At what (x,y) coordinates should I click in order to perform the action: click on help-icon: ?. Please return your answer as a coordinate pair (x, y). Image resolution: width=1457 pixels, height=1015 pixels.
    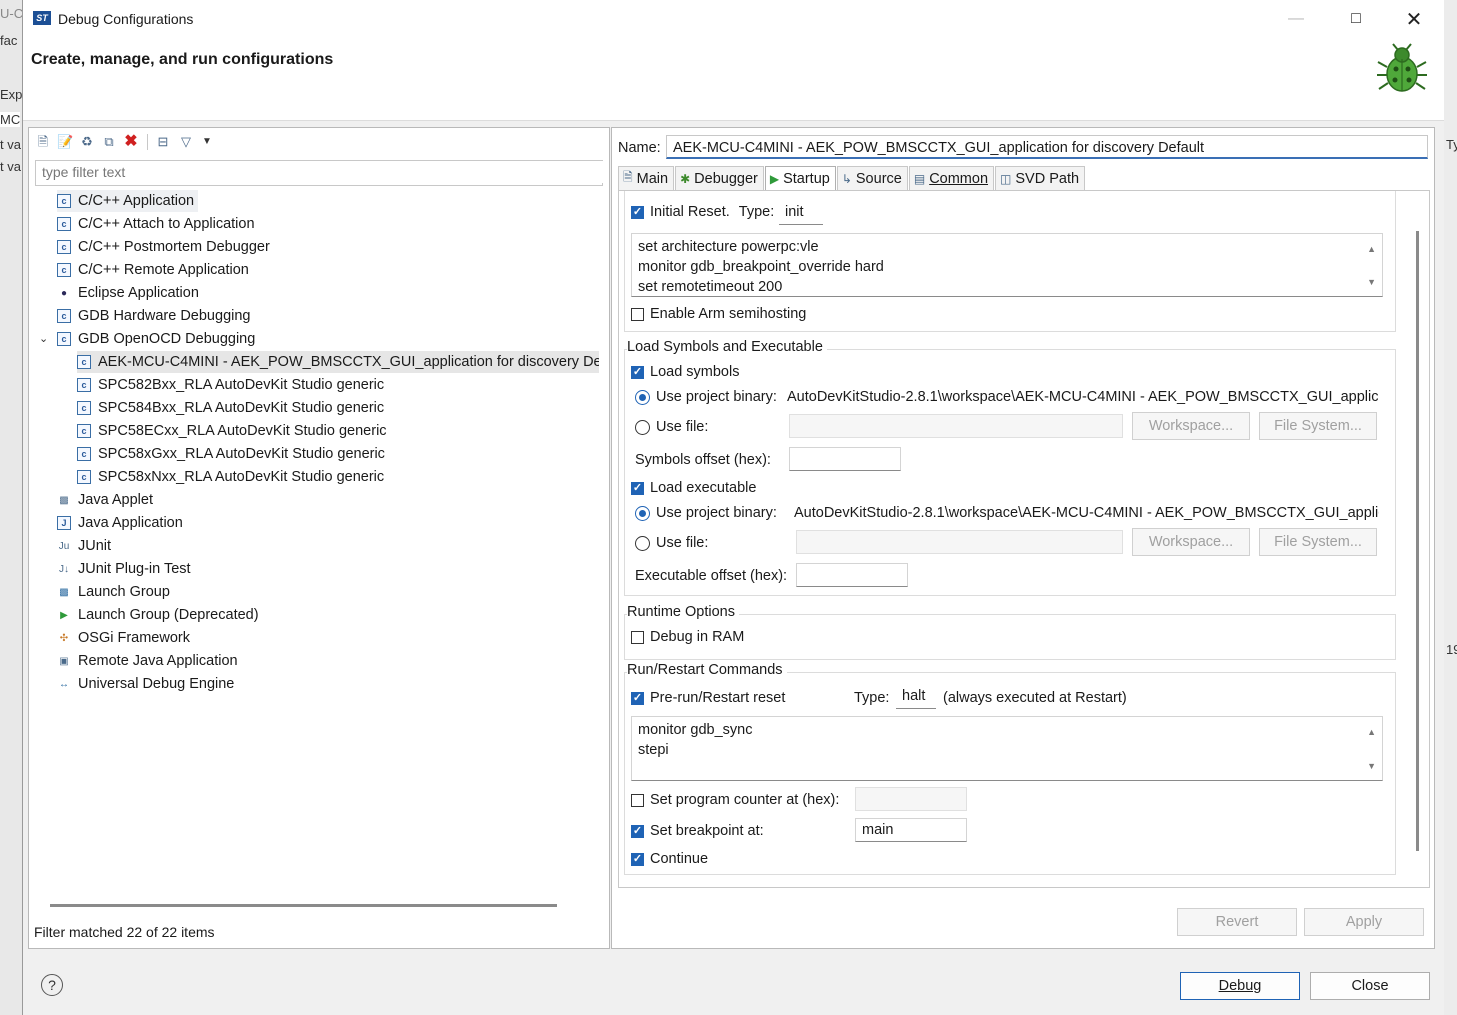
    Looking at the image, I should click on (52, 985).